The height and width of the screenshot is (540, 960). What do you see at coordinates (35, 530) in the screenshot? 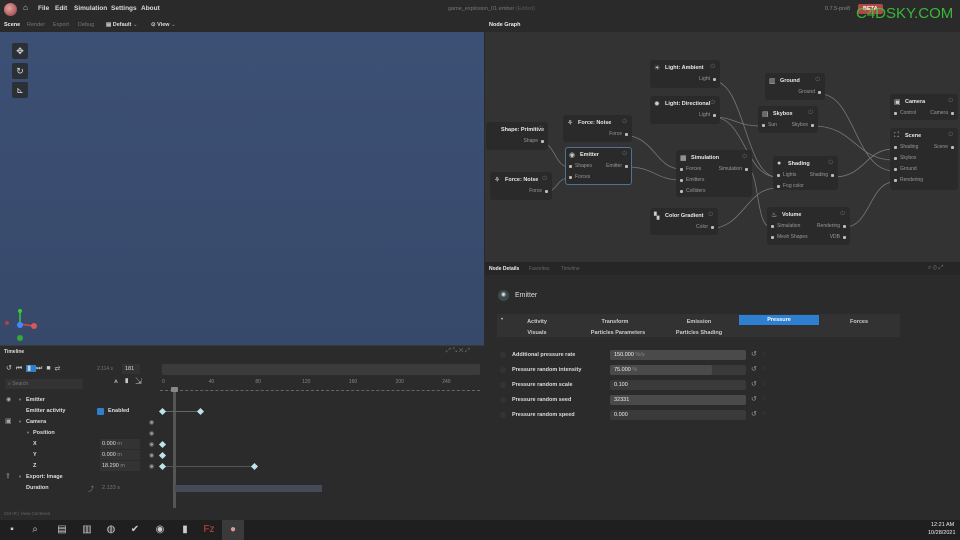
I see `search-icon: ⌕` at bounding box center [35, 530].